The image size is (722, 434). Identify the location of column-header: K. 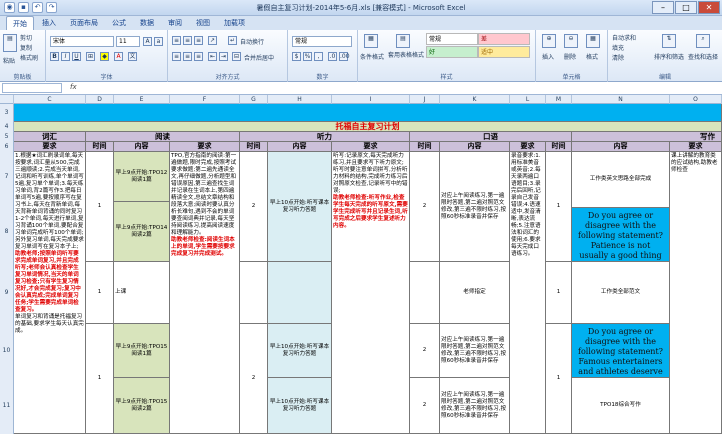
(475, 99).